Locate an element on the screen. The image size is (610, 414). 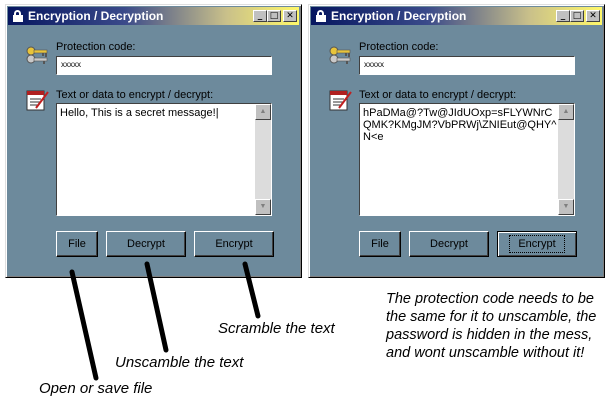
annotation-open-save: Open or save file is located at coordinates (96, 388).